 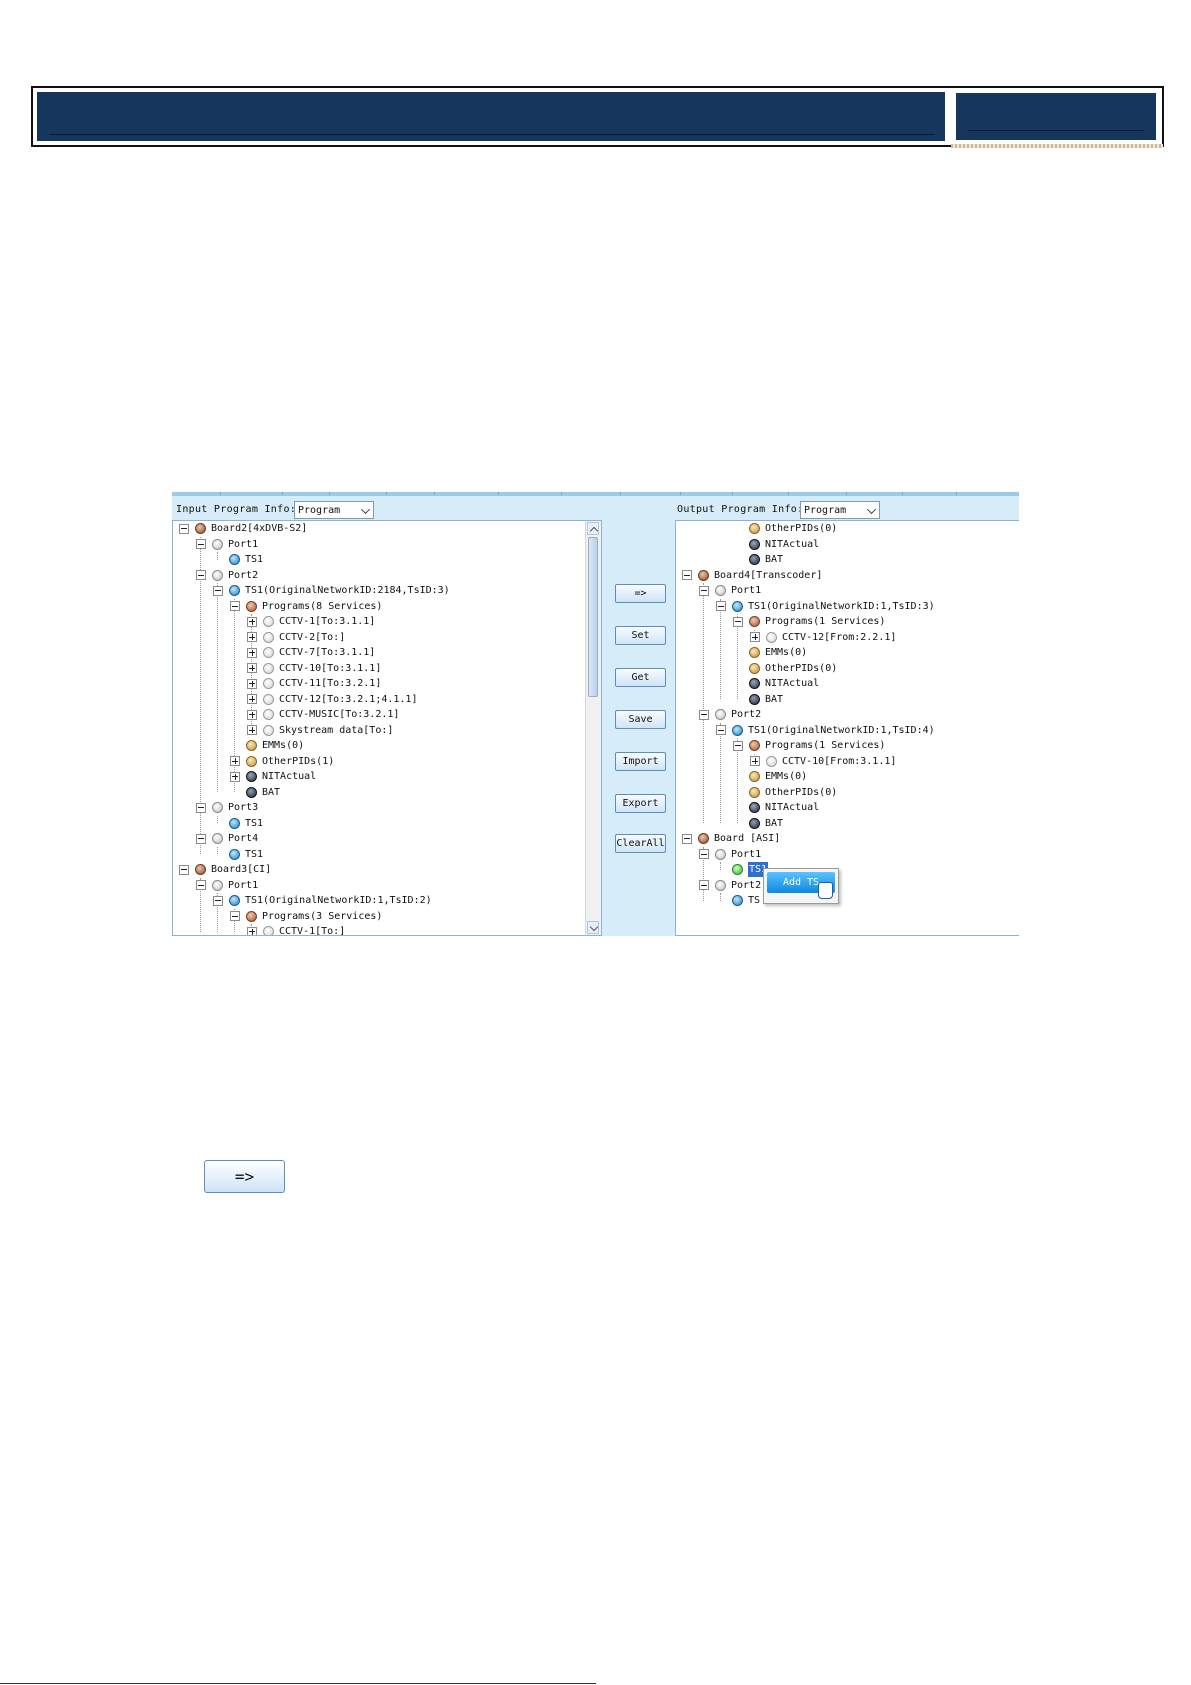 What do you see at coordinates (225, 869) in the screenshot?
I see `tree-node: Board3[CI]` at bounding box center [225, 869].